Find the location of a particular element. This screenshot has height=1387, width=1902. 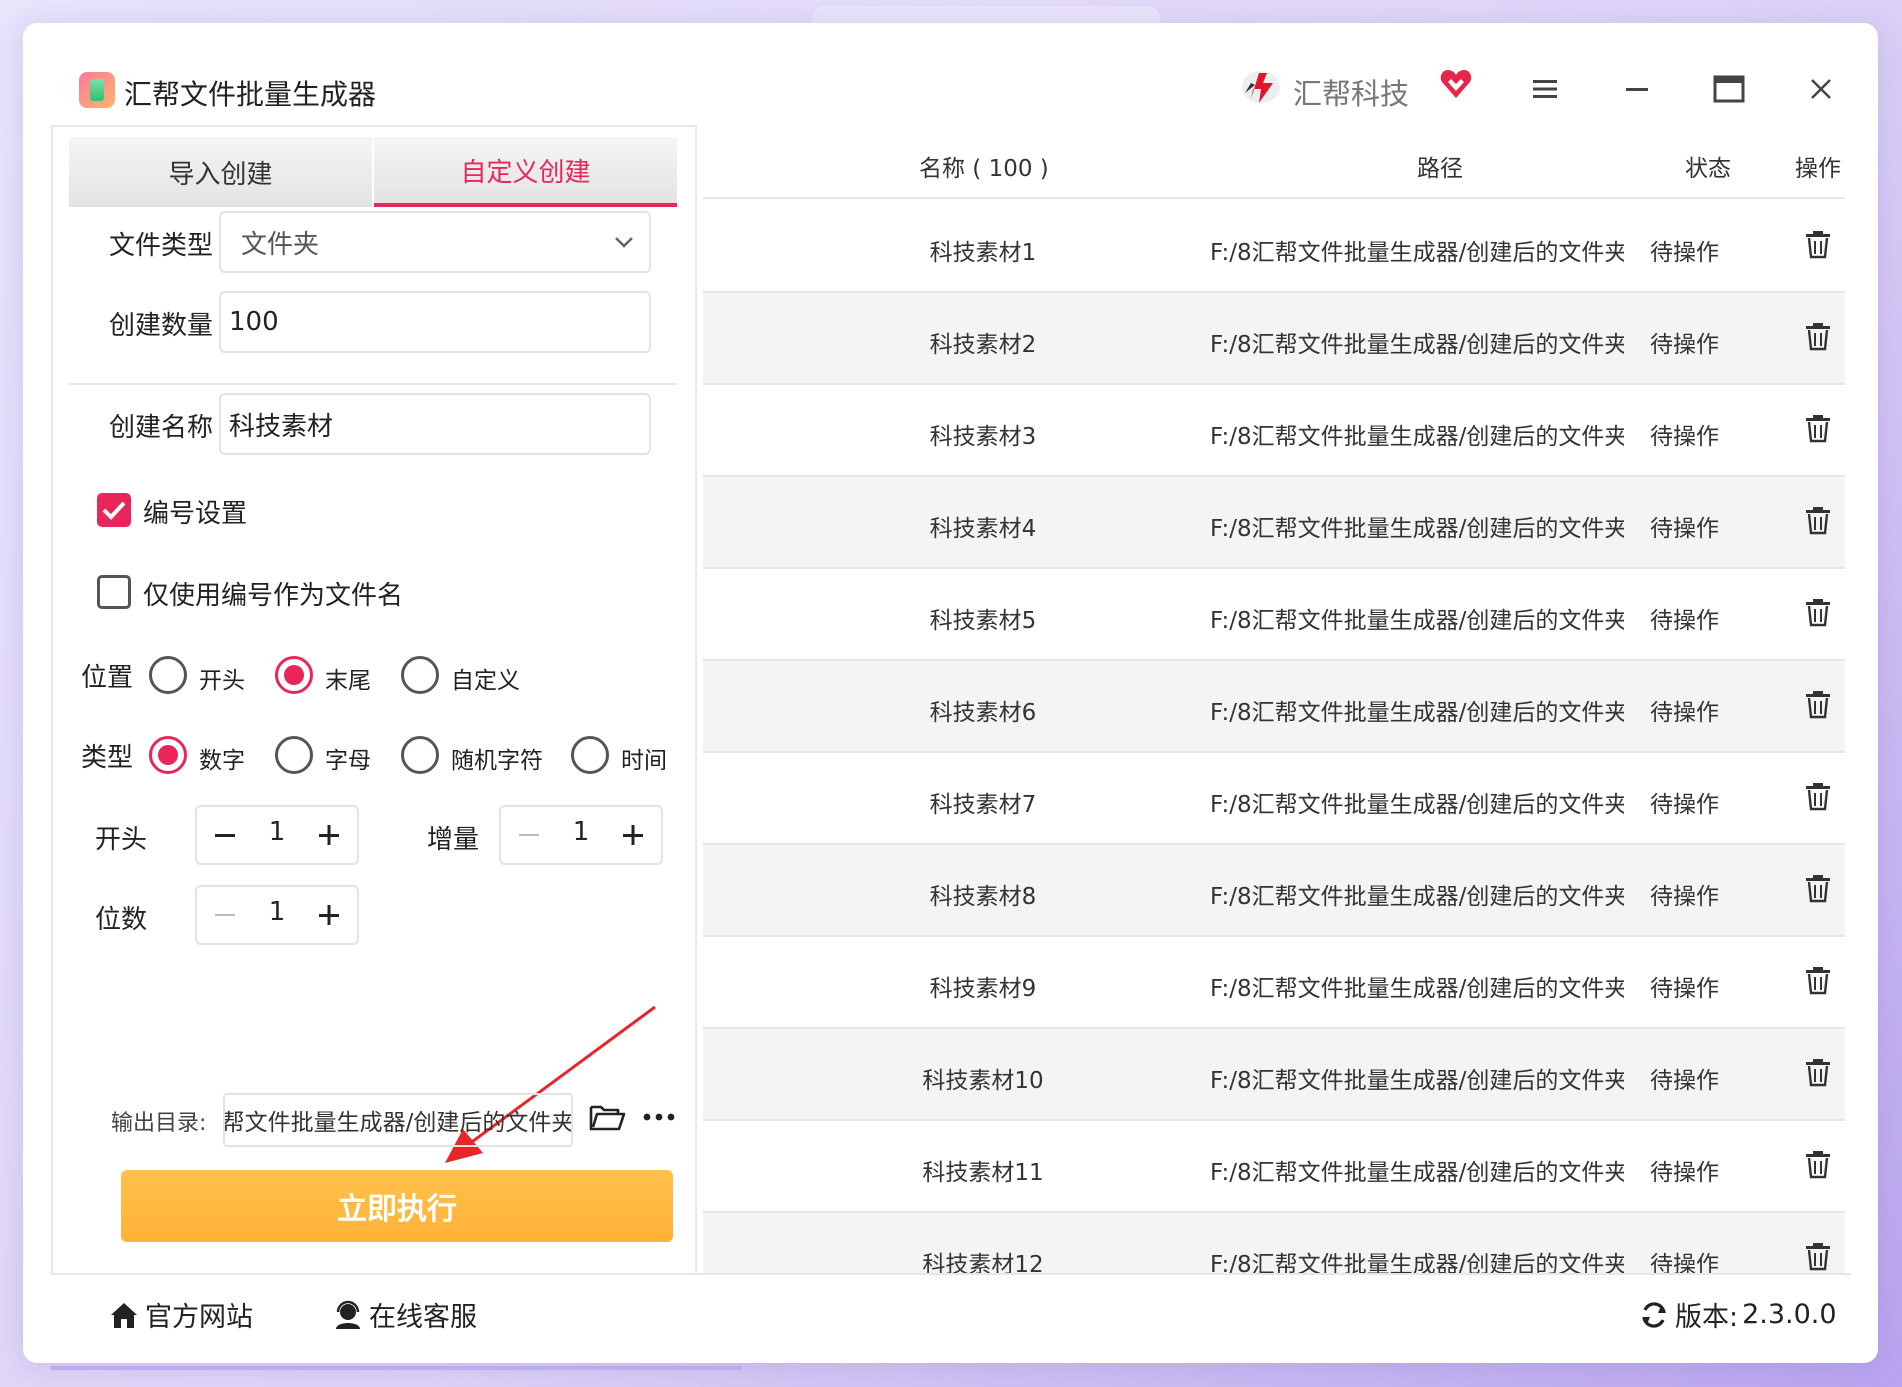

checkmark-icon is located at coordinates (114, 510).